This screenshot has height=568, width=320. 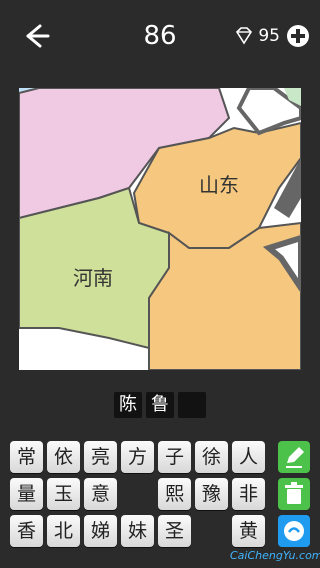 I want to click on back-arrow-icon, so click(x=38, y=36).